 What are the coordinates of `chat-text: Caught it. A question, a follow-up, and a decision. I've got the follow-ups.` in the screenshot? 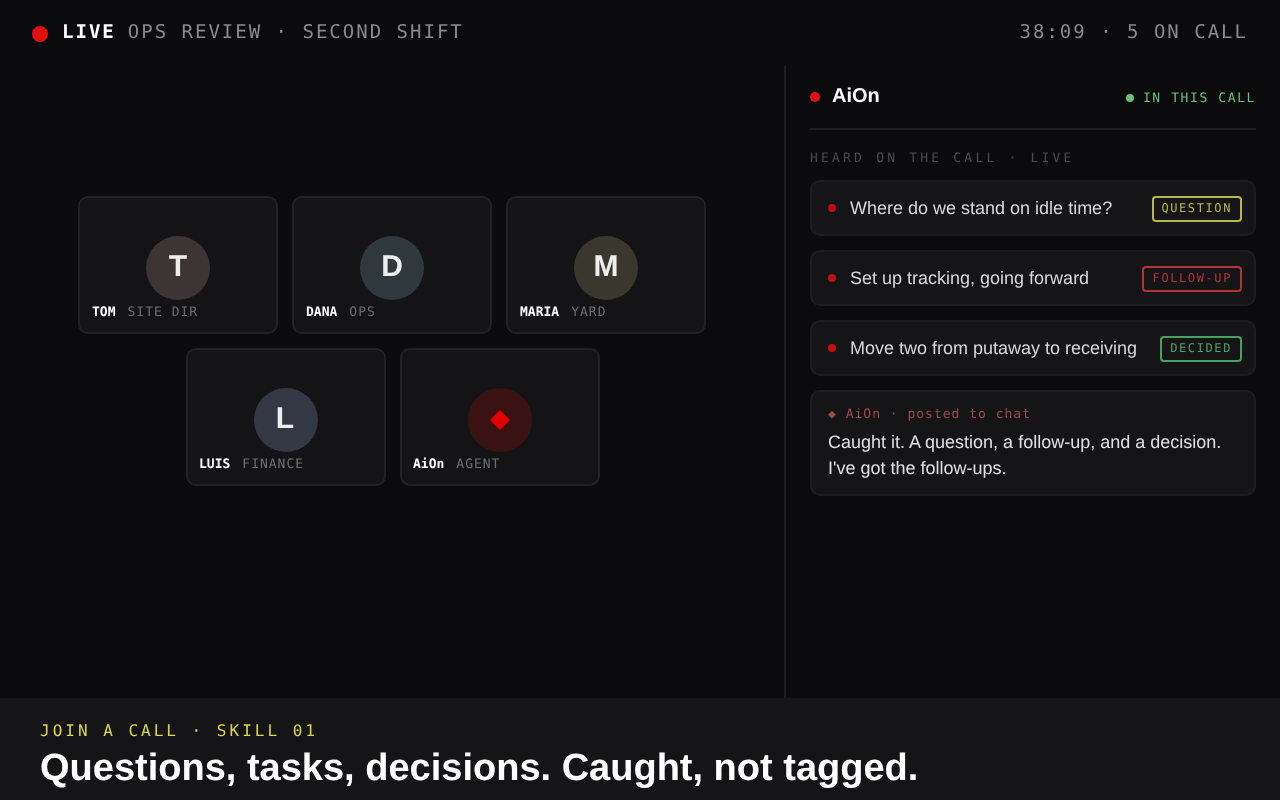 It's located at (1026, 455).